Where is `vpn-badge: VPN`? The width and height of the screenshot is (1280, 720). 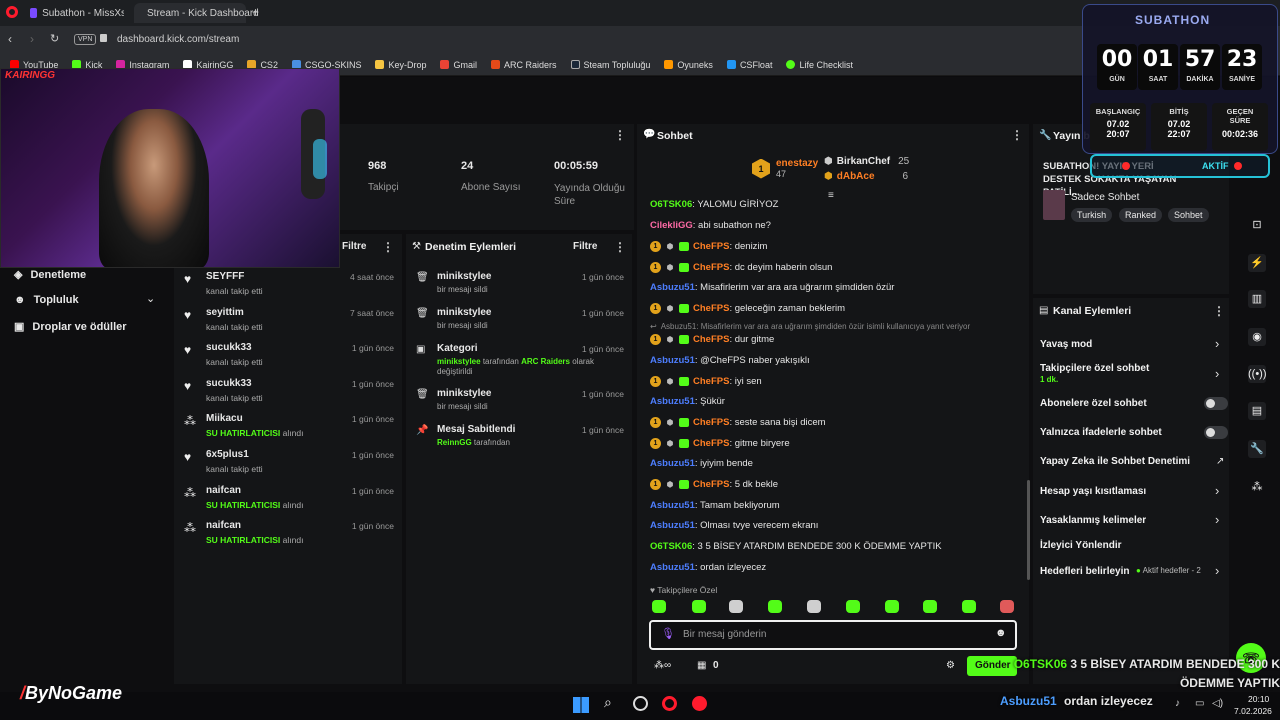 vpn-badge: VPN is located at coordinates (85, 39).